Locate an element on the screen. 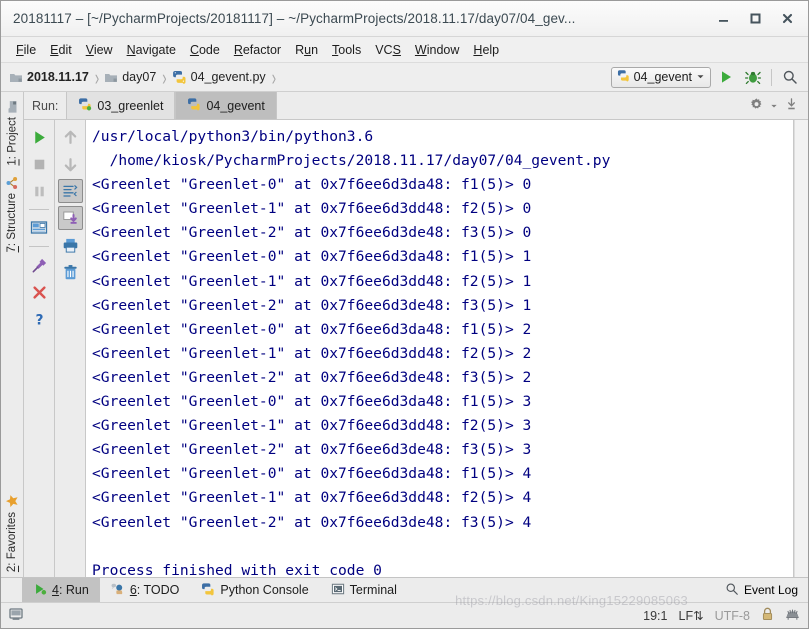 This screenshot has width=809, height=629. minimize-icon is located at coordinates (723, 19).